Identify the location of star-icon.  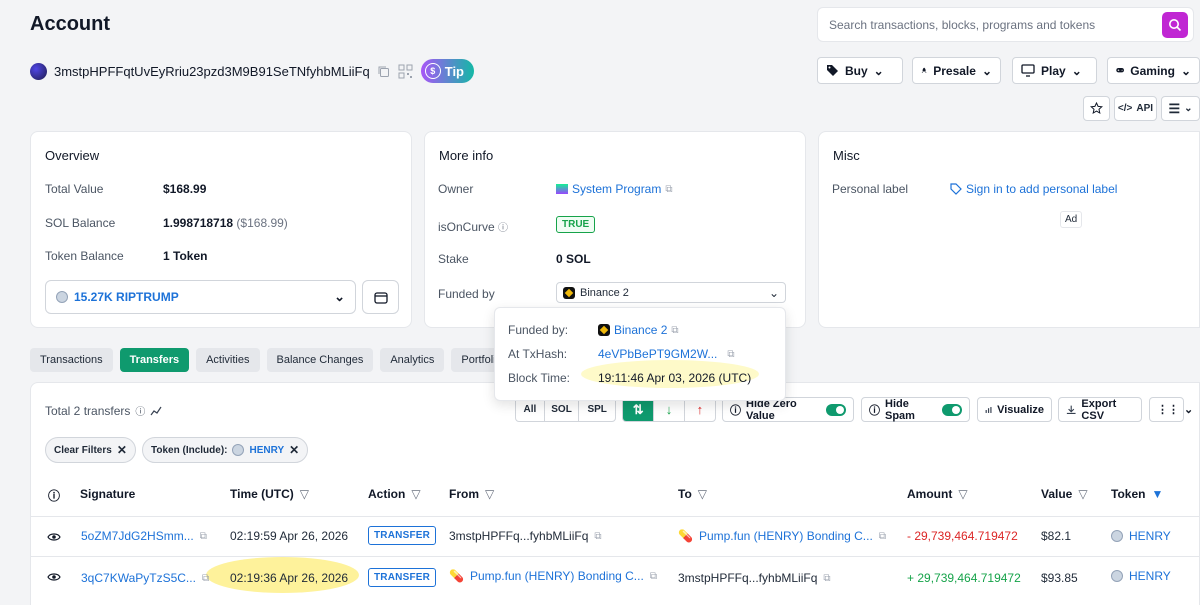
(1096, 108).